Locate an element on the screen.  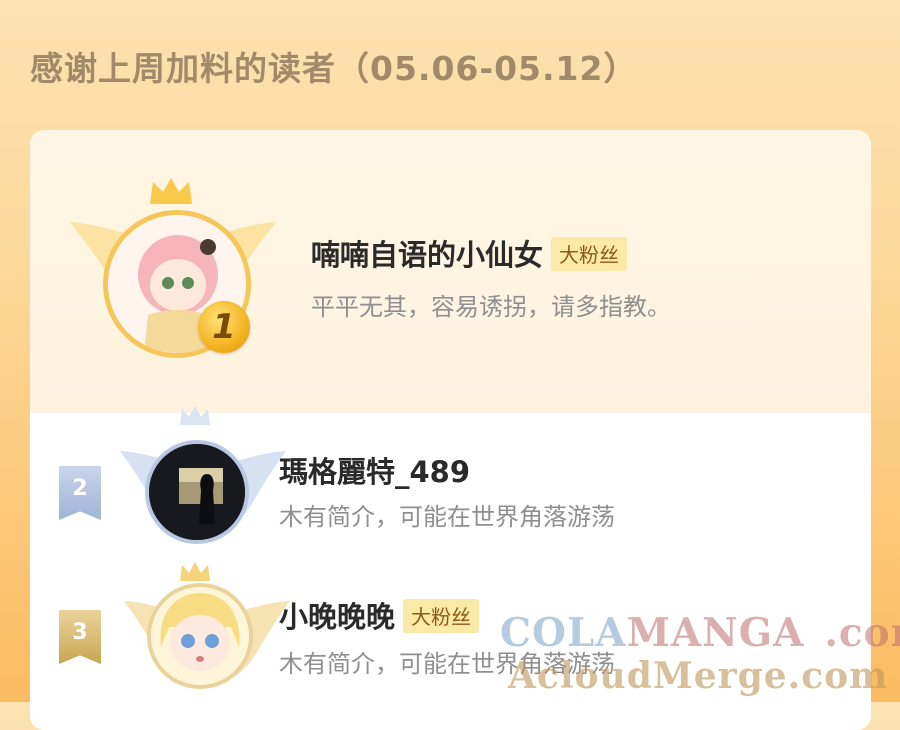
watermark-part: COLA is located at coordinates (563, 633).